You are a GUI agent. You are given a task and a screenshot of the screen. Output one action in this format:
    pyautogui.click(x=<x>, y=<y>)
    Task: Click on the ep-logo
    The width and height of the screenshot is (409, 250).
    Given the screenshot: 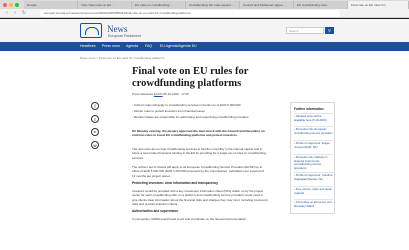 What is the action you would take?
    pyautogui.click(x=91, y=30)
    